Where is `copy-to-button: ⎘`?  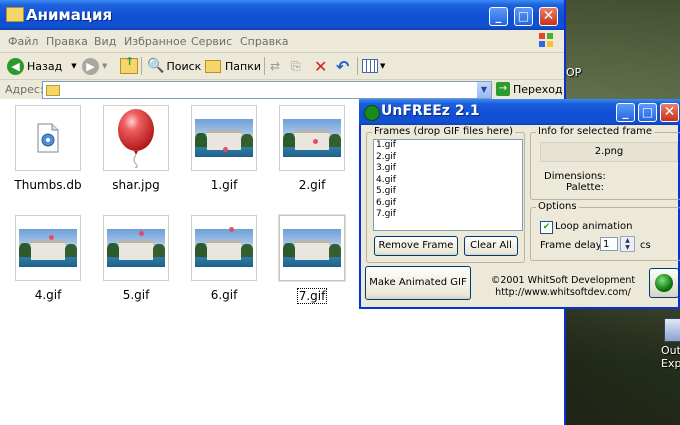 copy-to-button: ⎘ is located at coordinates (296, 66).